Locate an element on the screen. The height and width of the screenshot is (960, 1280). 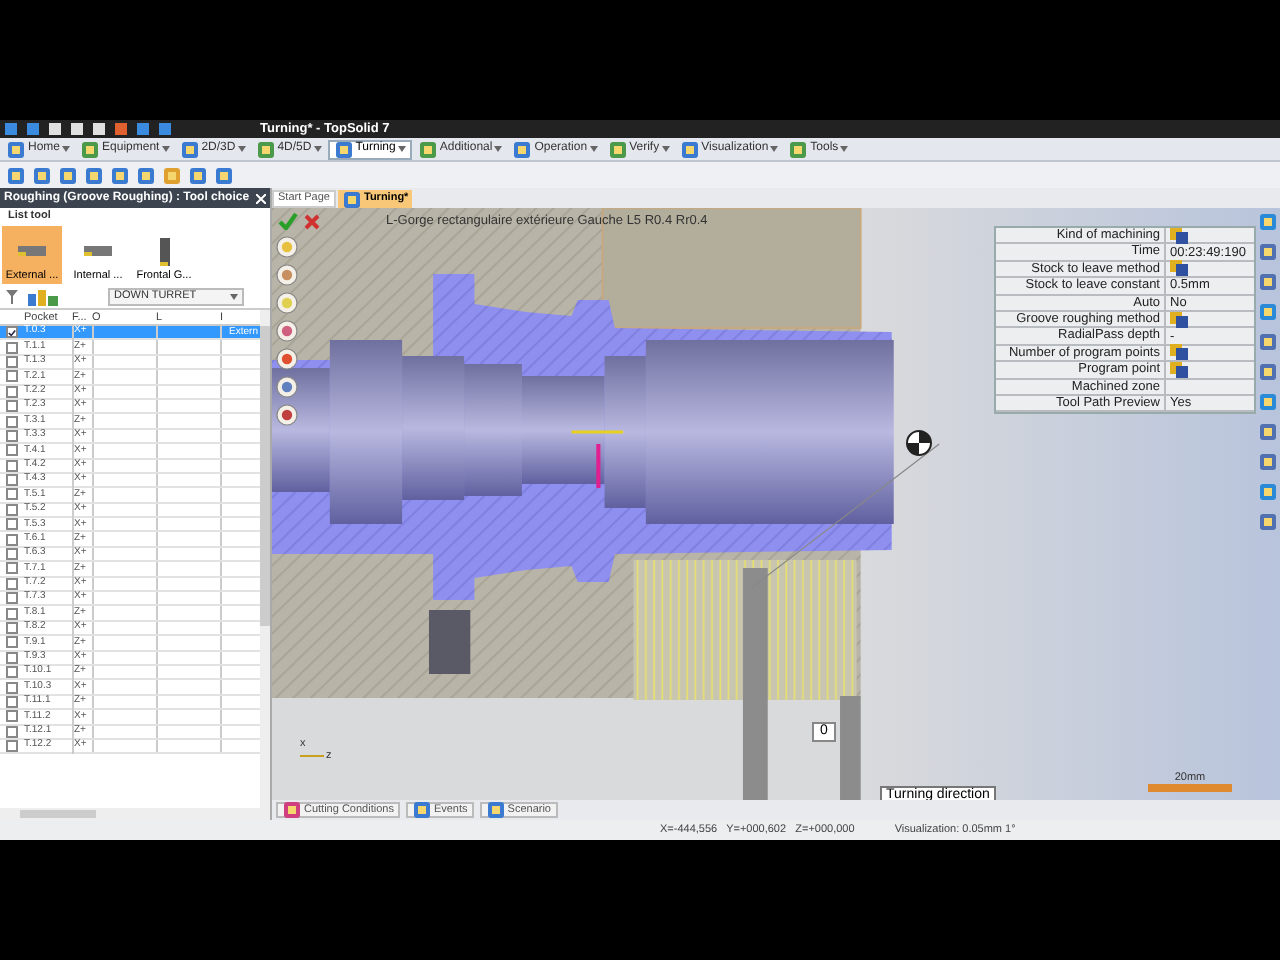
scale-bar is located at coordinates (1190, 788).